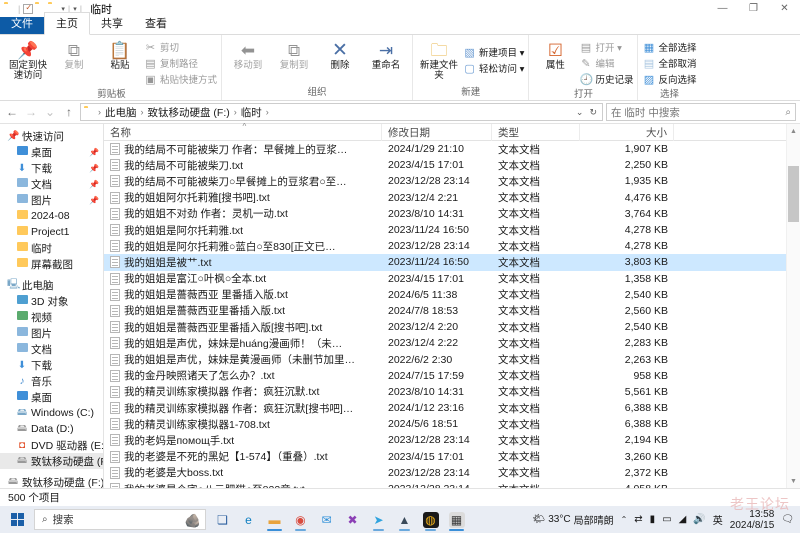  What do you see at coordinates (787, 519) in the screenshot?
I see `notification-icon: 🗨` at bounding box center [787, 519].